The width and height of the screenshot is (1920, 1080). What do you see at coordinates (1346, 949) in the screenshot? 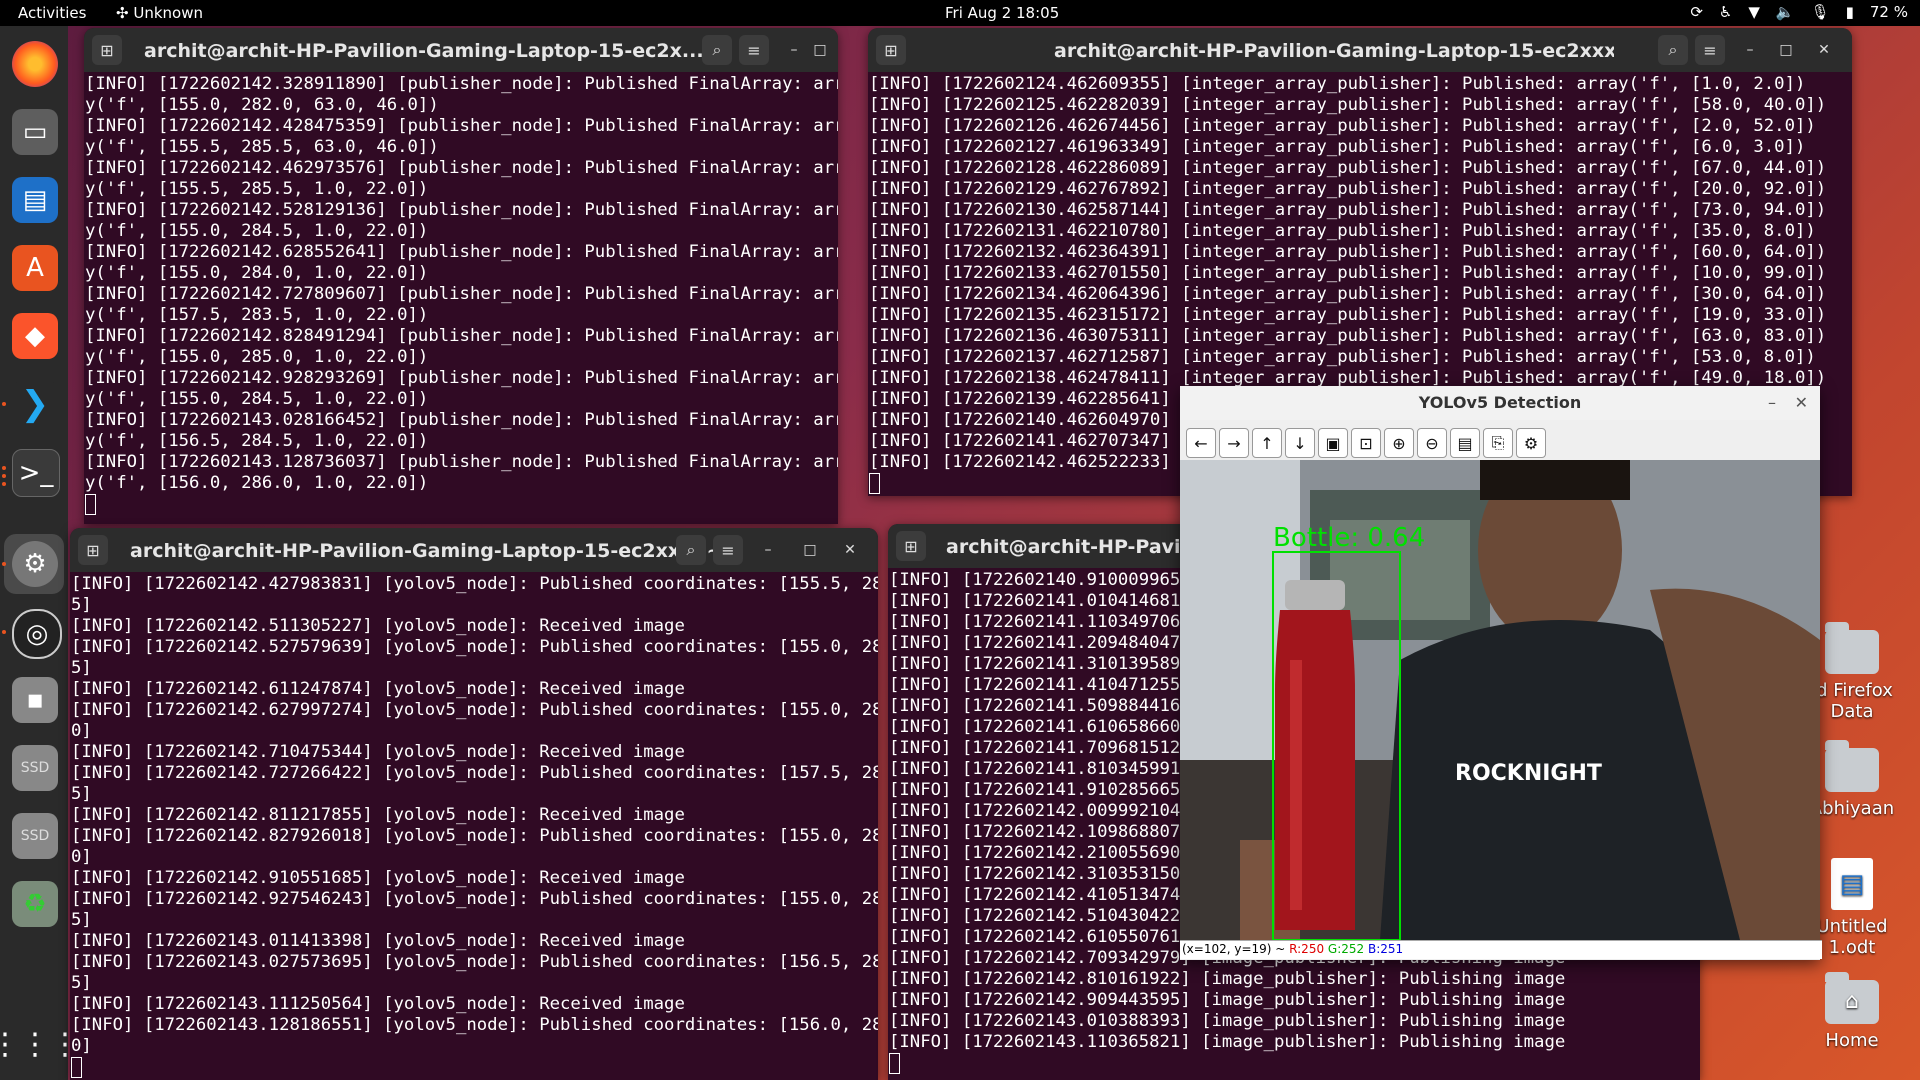
I see `green-value: G:252` at bounding box center [1346, 949].